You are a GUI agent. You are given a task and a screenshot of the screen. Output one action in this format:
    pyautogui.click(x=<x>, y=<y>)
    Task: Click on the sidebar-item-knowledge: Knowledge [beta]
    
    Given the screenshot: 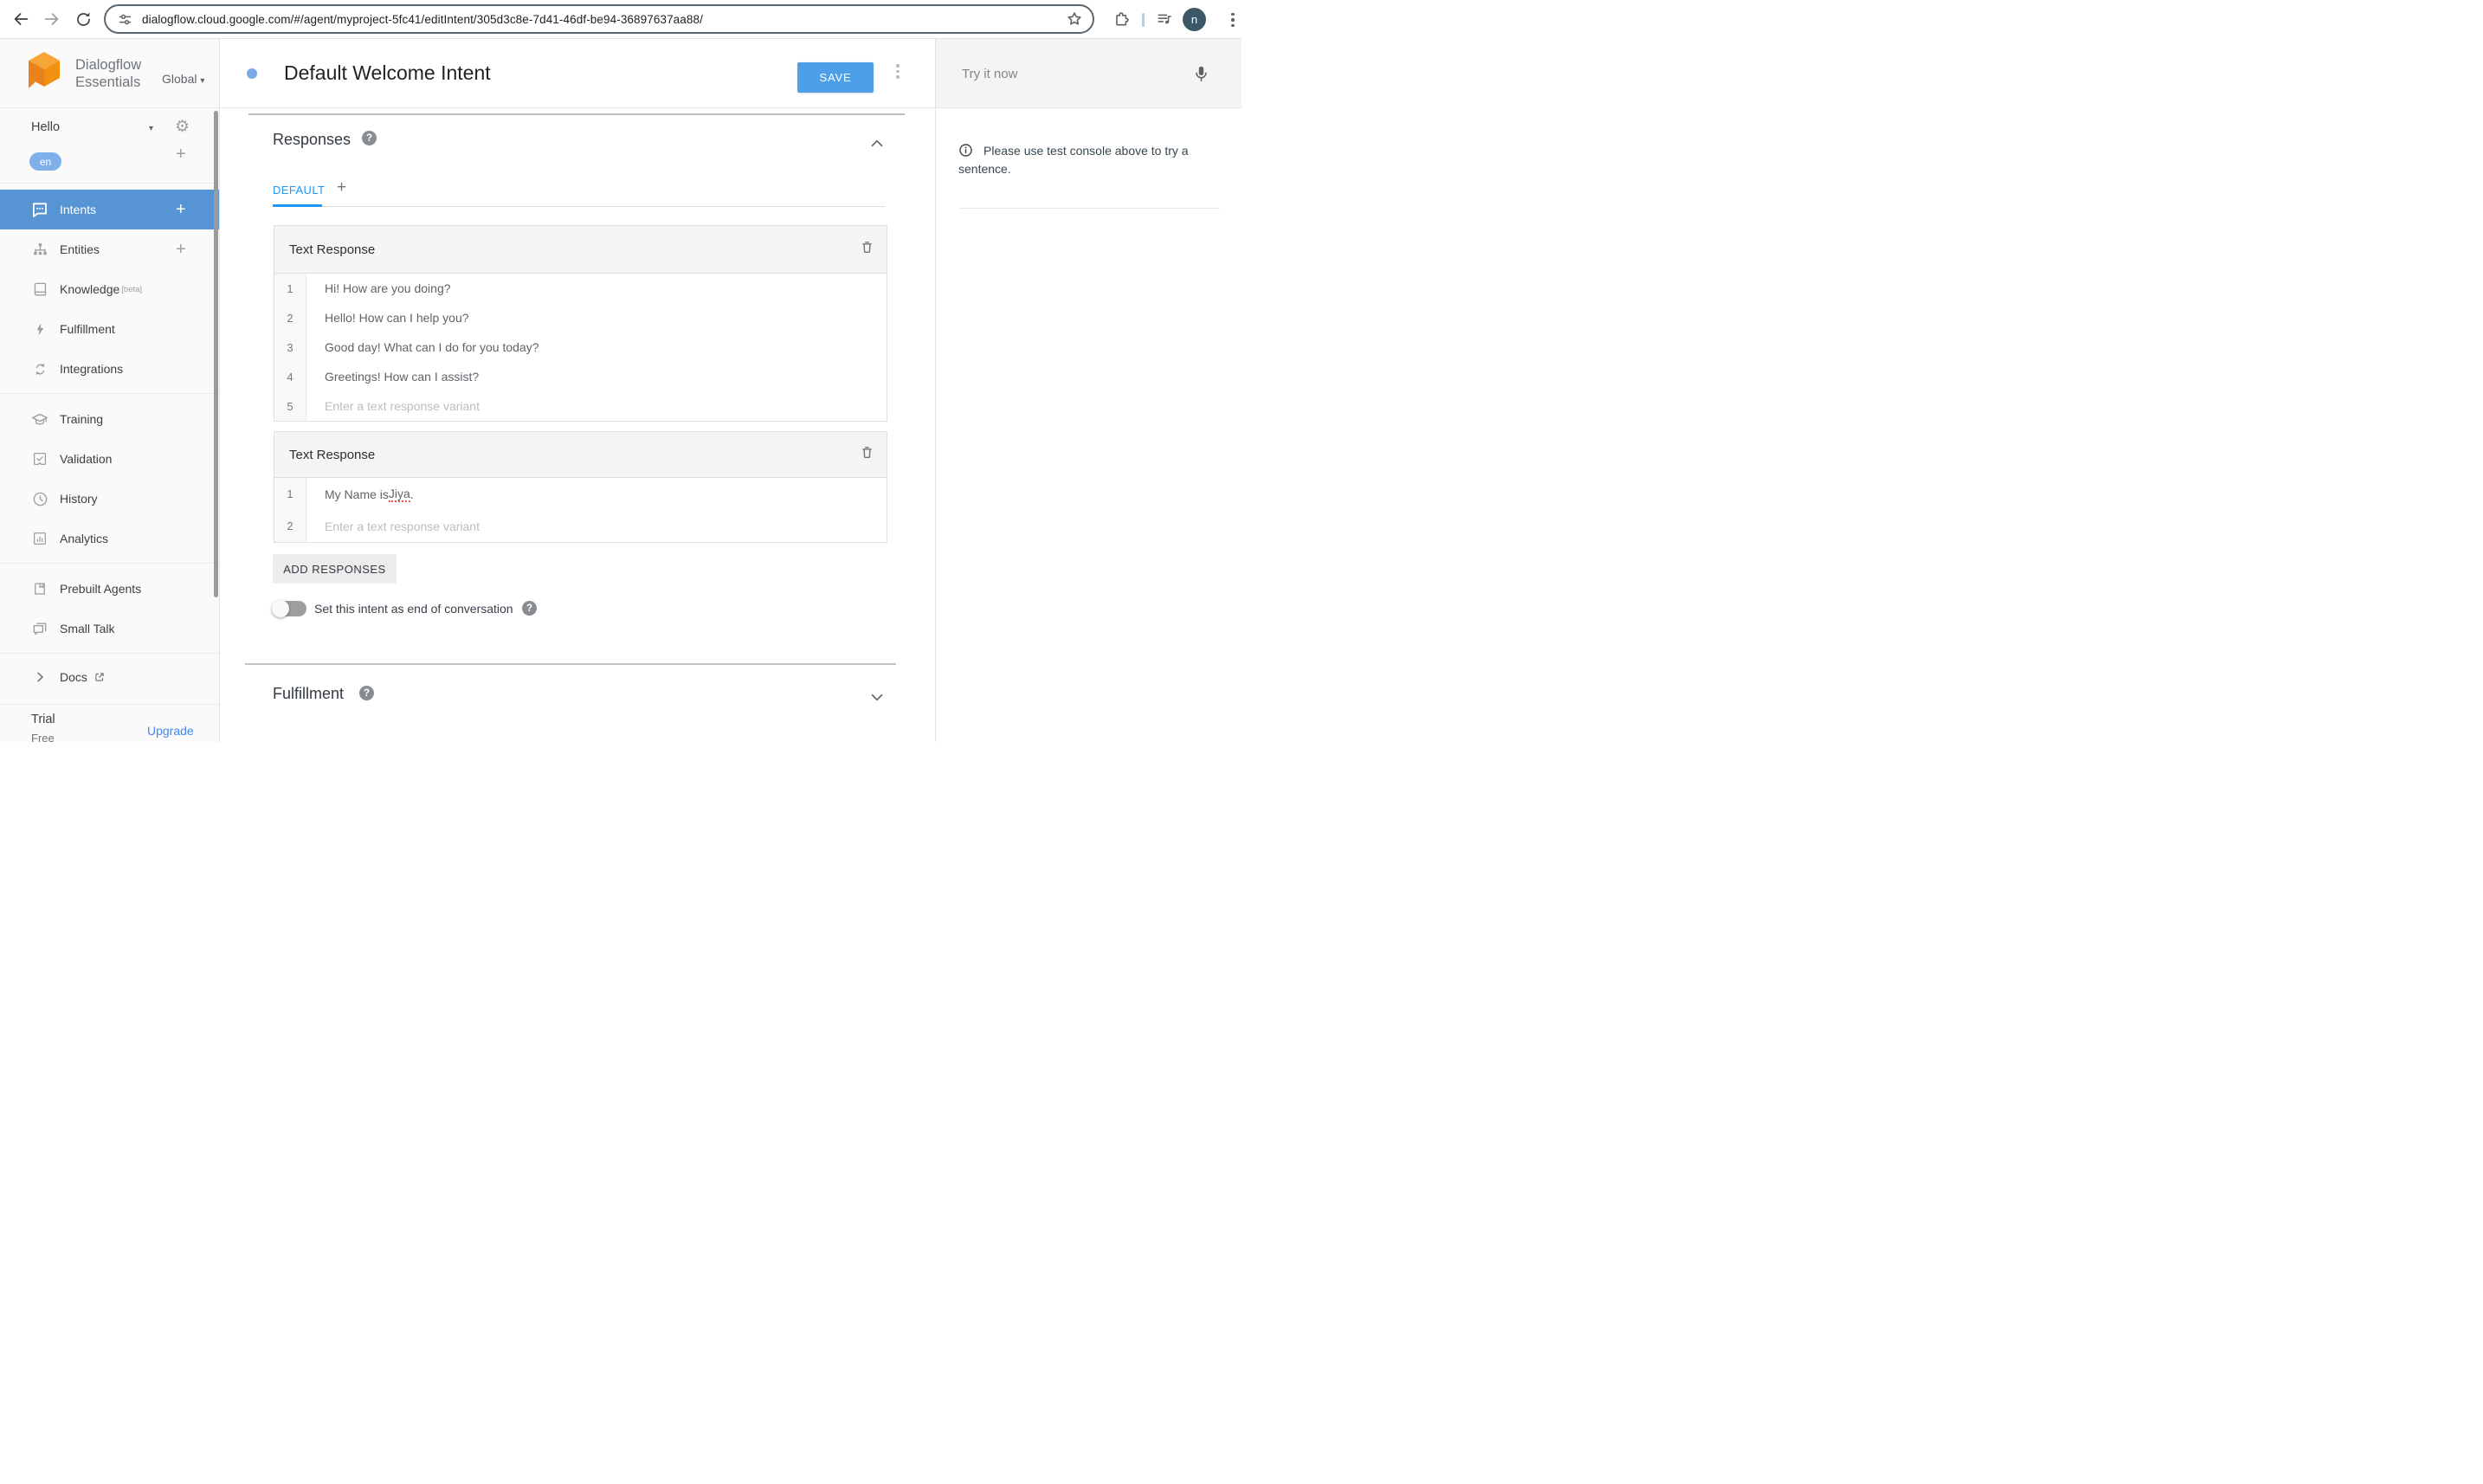 What is the action you would take?
    pyautogui.click(x=110, y=289)
    